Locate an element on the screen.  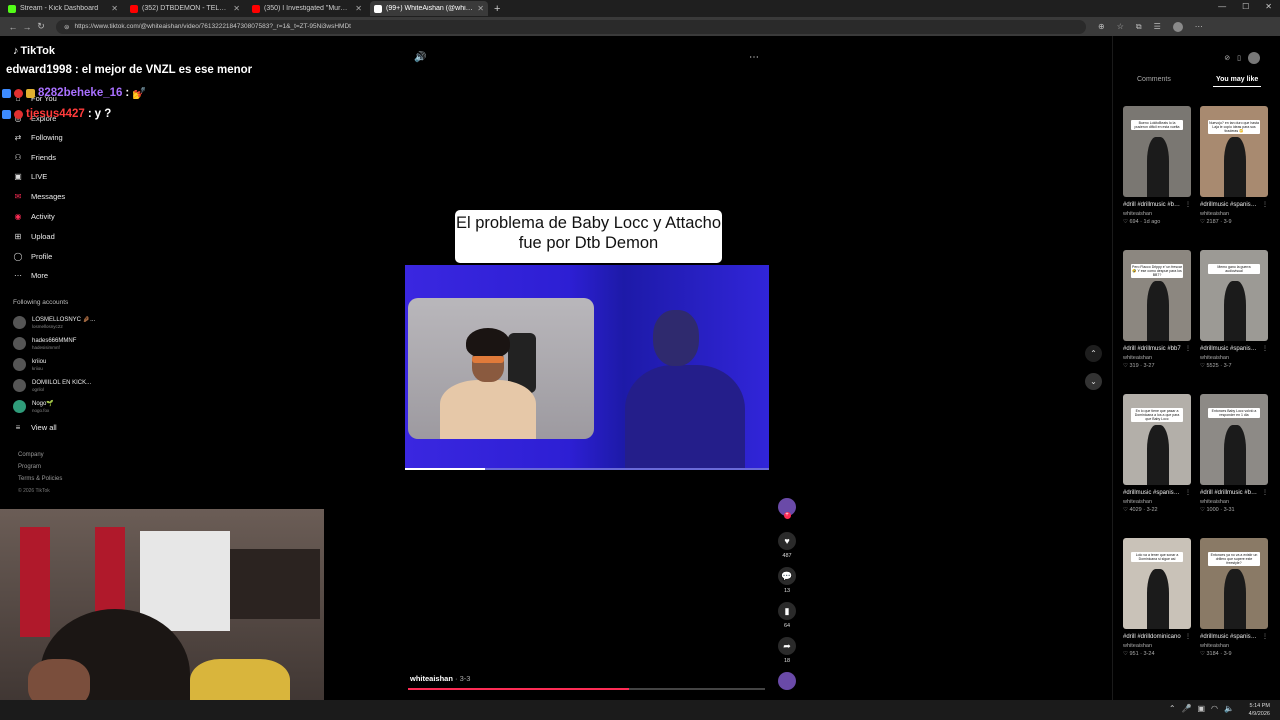
video-player is located at coordinates (587, 367).